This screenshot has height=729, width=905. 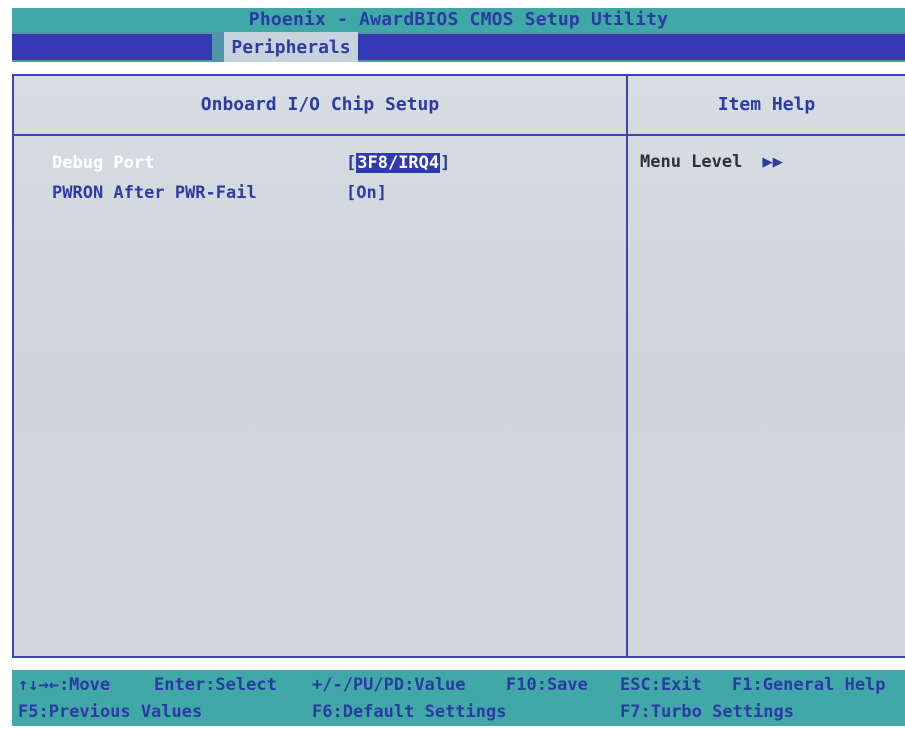 I want to click on setting-value: [On], so click(x=366, y=193).